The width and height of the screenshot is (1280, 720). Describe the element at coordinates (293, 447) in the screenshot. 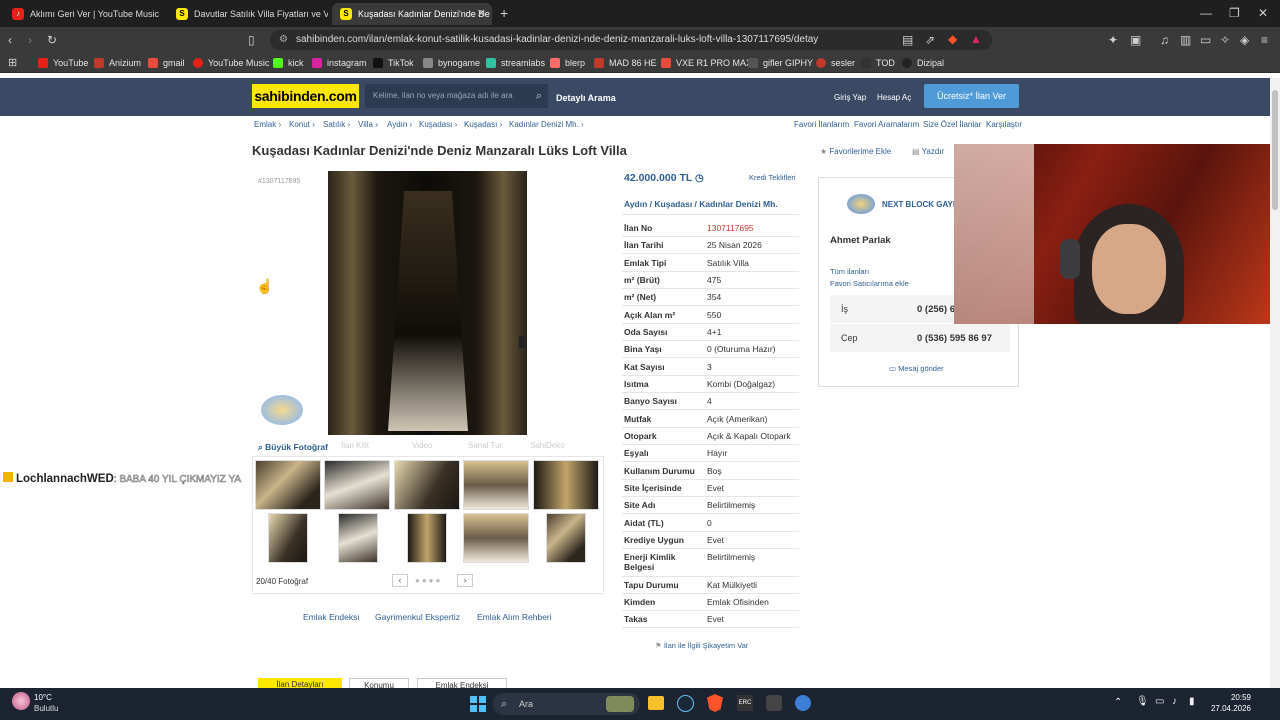

I see `big-photo-button: ⌕ Büyük Fotoğraf` at that location.